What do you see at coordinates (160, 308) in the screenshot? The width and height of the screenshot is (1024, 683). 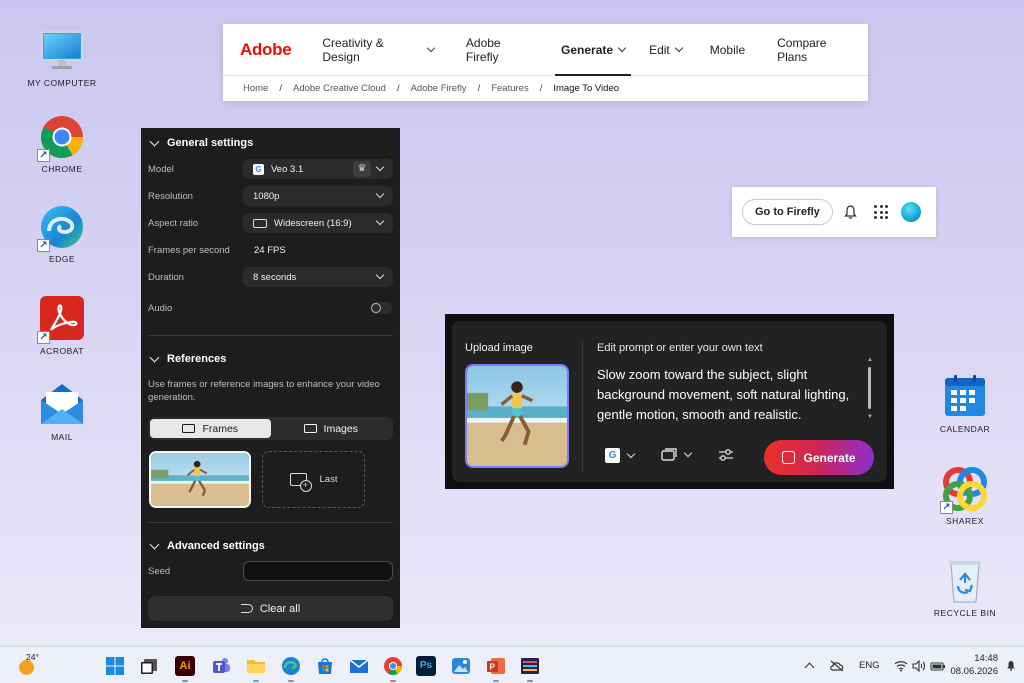 I see `audio-label: Audio` at bounding box center [160, 308].